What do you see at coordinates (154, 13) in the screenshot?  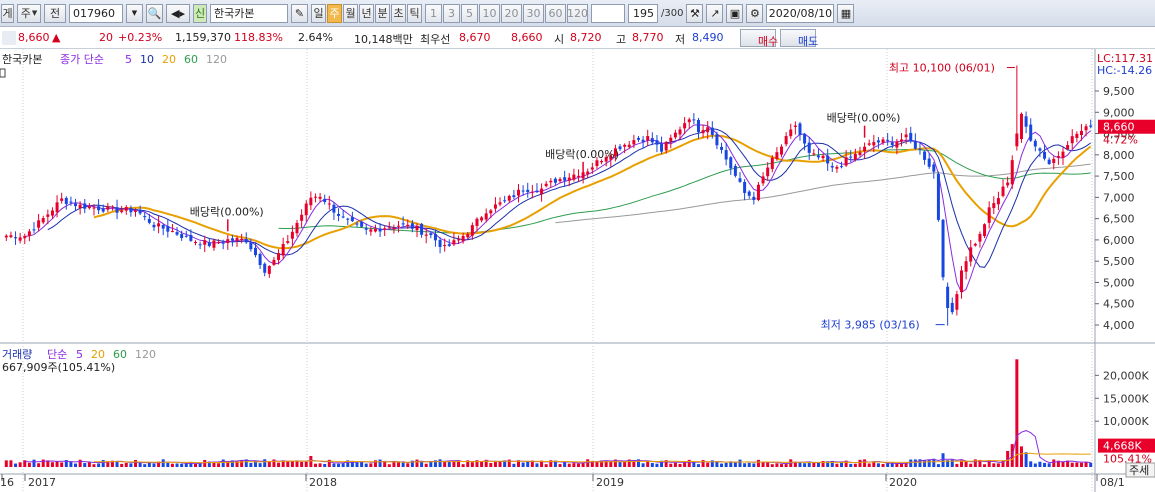 I see `search-button: 🔍` at bounding box center [154, 13].